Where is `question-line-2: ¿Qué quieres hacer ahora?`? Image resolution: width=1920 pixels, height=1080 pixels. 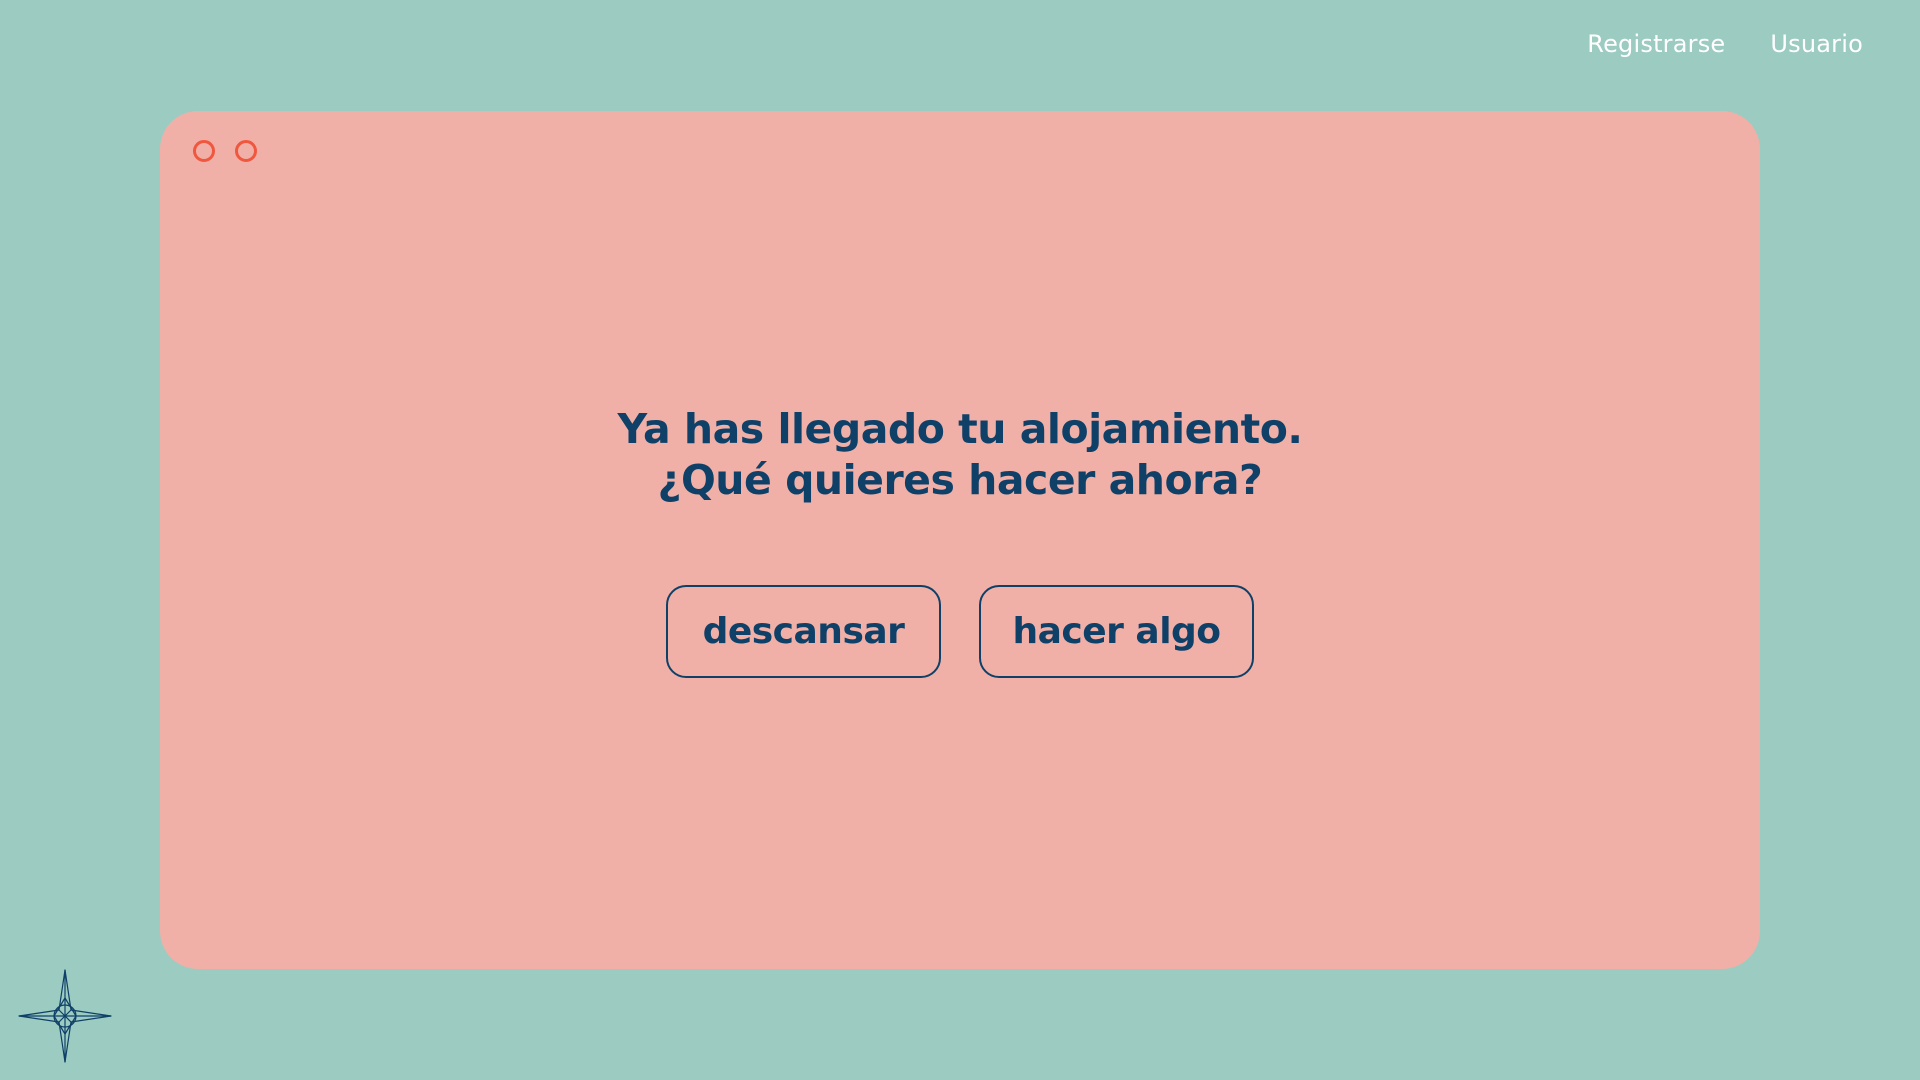
question-line-2: ¿Qué quieres hacer ahora? is located at coordinates (960, 480).